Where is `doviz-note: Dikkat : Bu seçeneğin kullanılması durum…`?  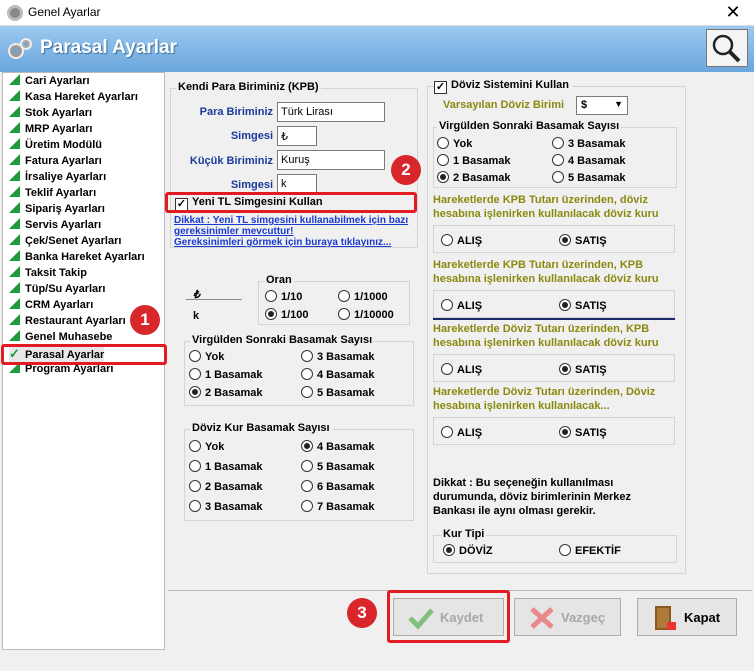
doviz-note: Dikkat : Bu seçeneğin kullanılması durum… is located at coordinates (532, 497).